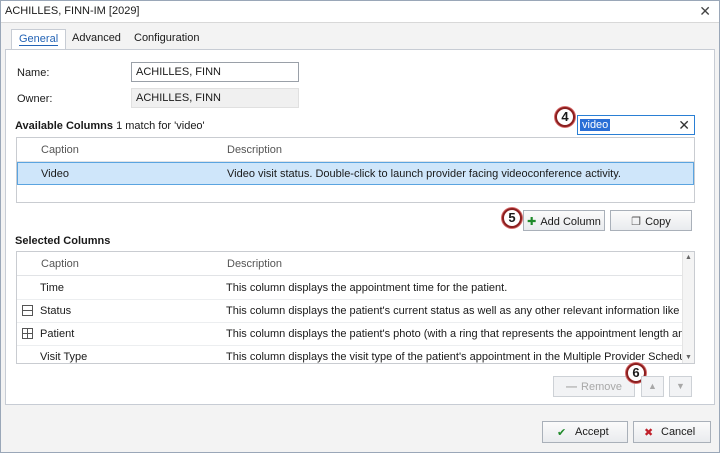  I want to click on move-down-button: ▼, so click(680, 386).